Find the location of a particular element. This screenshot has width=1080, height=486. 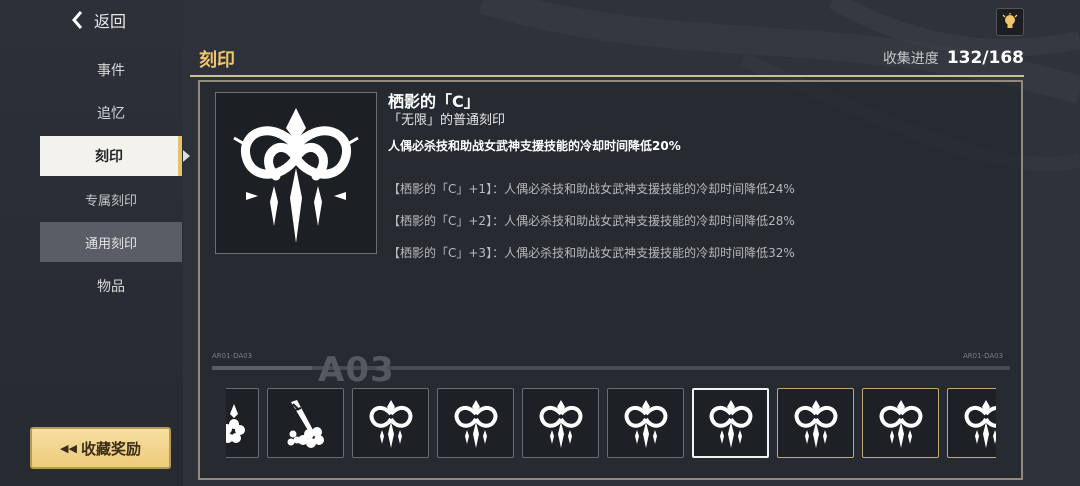

stigmata-bonus-2: 【栖影的「C」+2】：人偶必杀技和助战女武神支援技能的冷却时间降低28% is located at coordinates (591, 221).